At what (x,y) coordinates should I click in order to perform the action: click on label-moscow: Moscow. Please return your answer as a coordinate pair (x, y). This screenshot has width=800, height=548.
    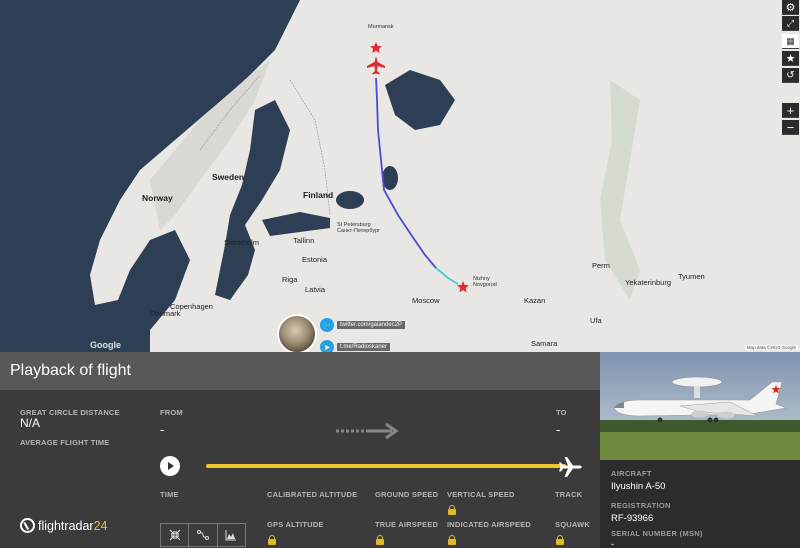
    Looking at the image, I should click on (426, 300).